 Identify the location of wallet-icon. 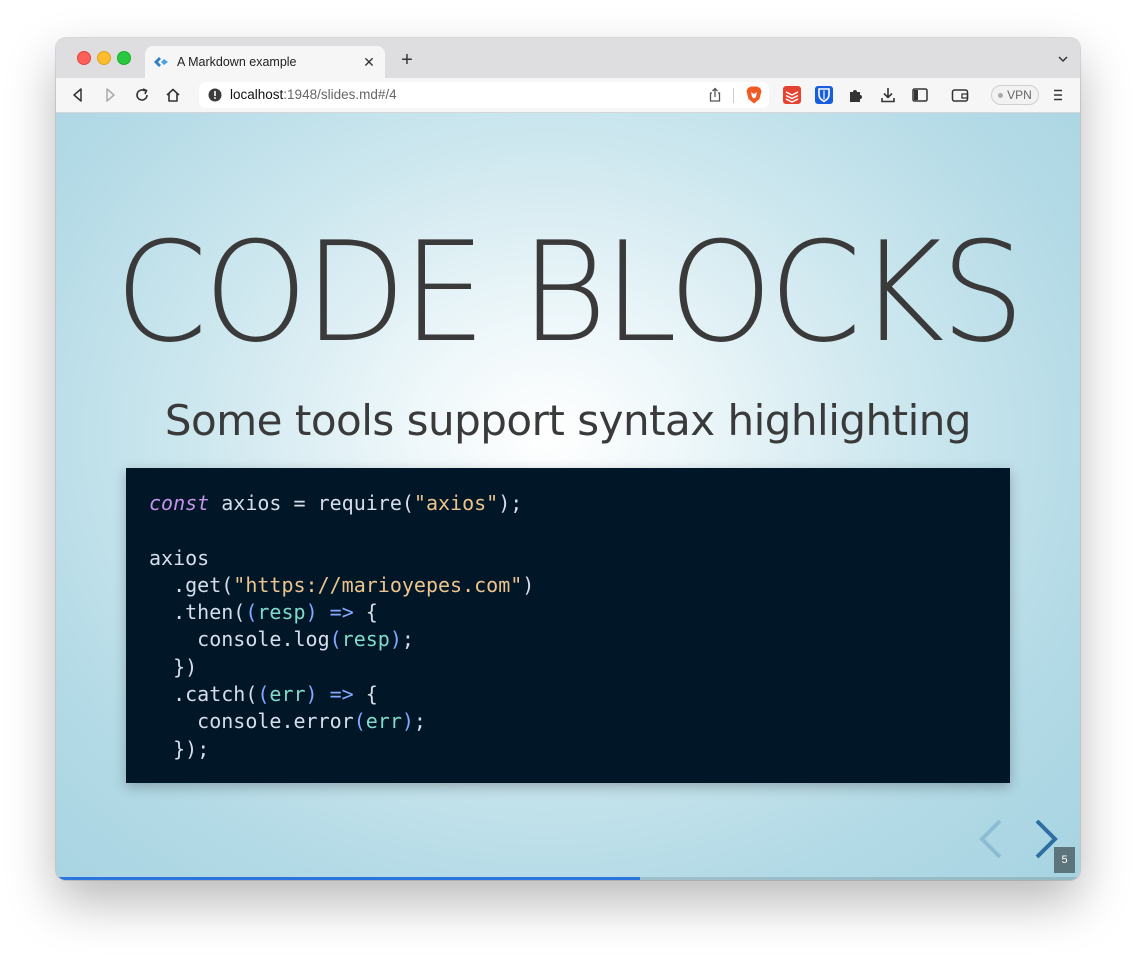
(960, 95).